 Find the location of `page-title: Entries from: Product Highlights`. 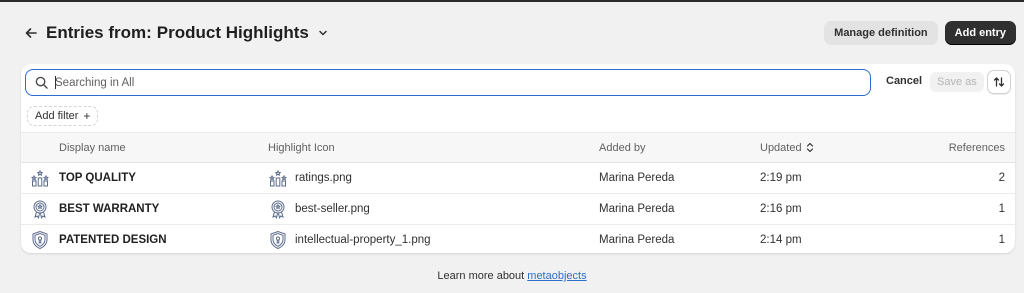

page-title: Entries from: Product Highlights is located at coordinates (177, 33).